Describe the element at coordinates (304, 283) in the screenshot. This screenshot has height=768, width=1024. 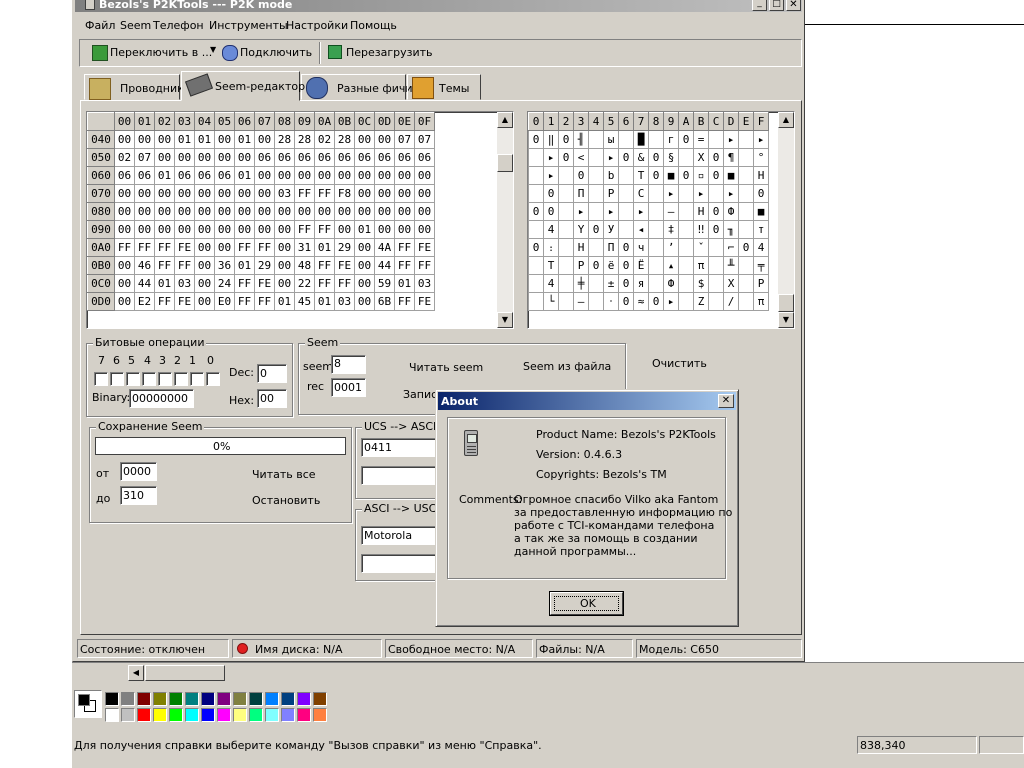
I see `hex-cell: 22` at that location.